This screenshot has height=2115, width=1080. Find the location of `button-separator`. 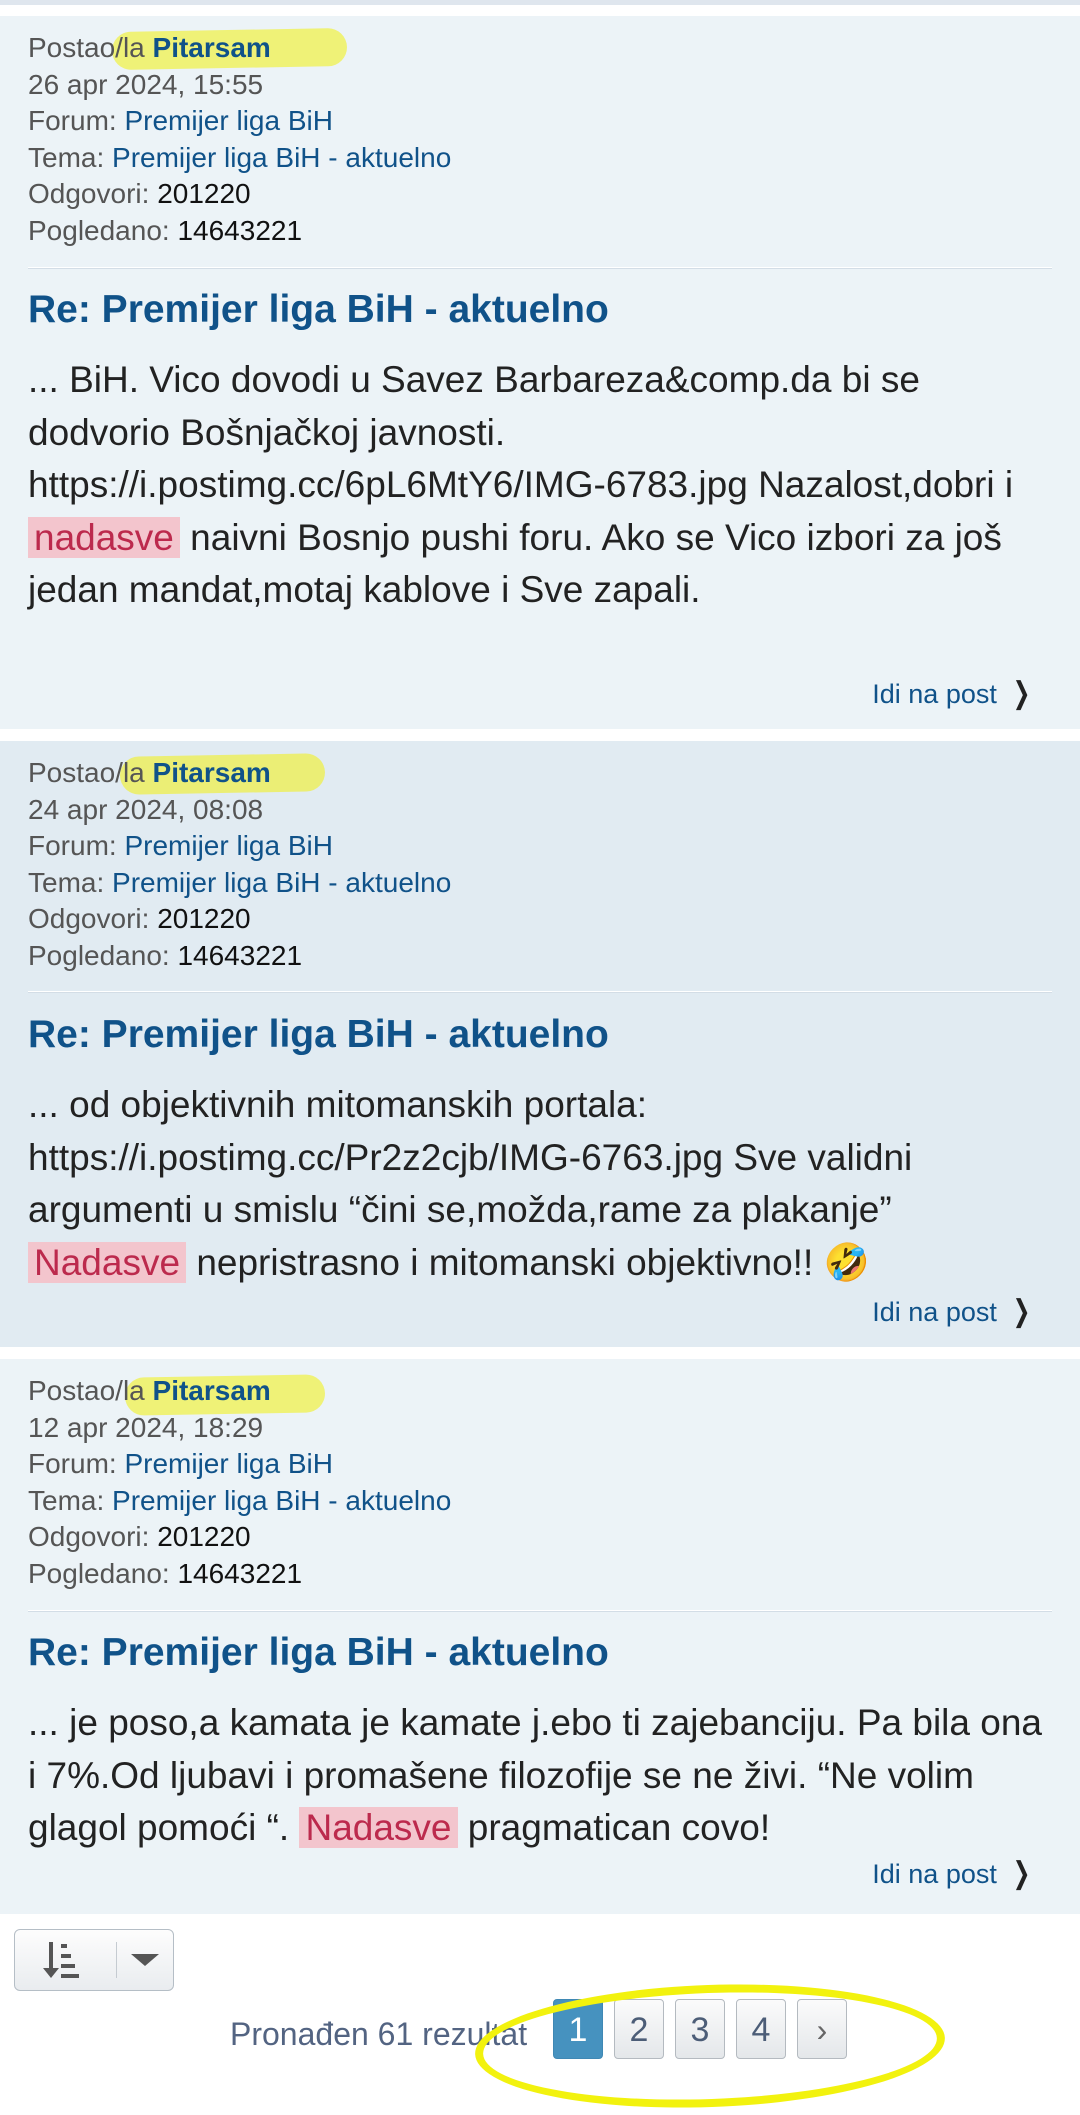

button-separator is located at coordinates (116, 1960).